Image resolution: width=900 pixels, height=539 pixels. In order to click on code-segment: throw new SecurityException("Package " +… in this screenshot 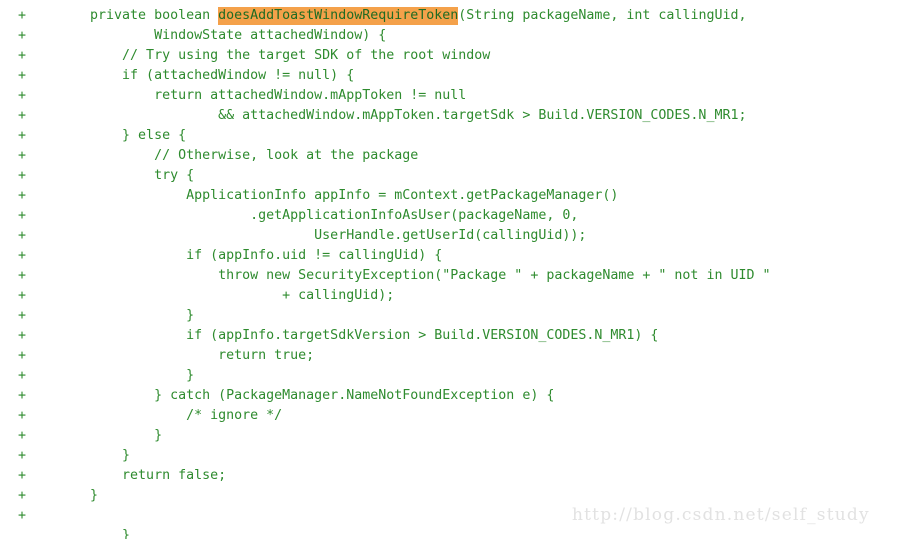, I will do `click(414, 275)`.